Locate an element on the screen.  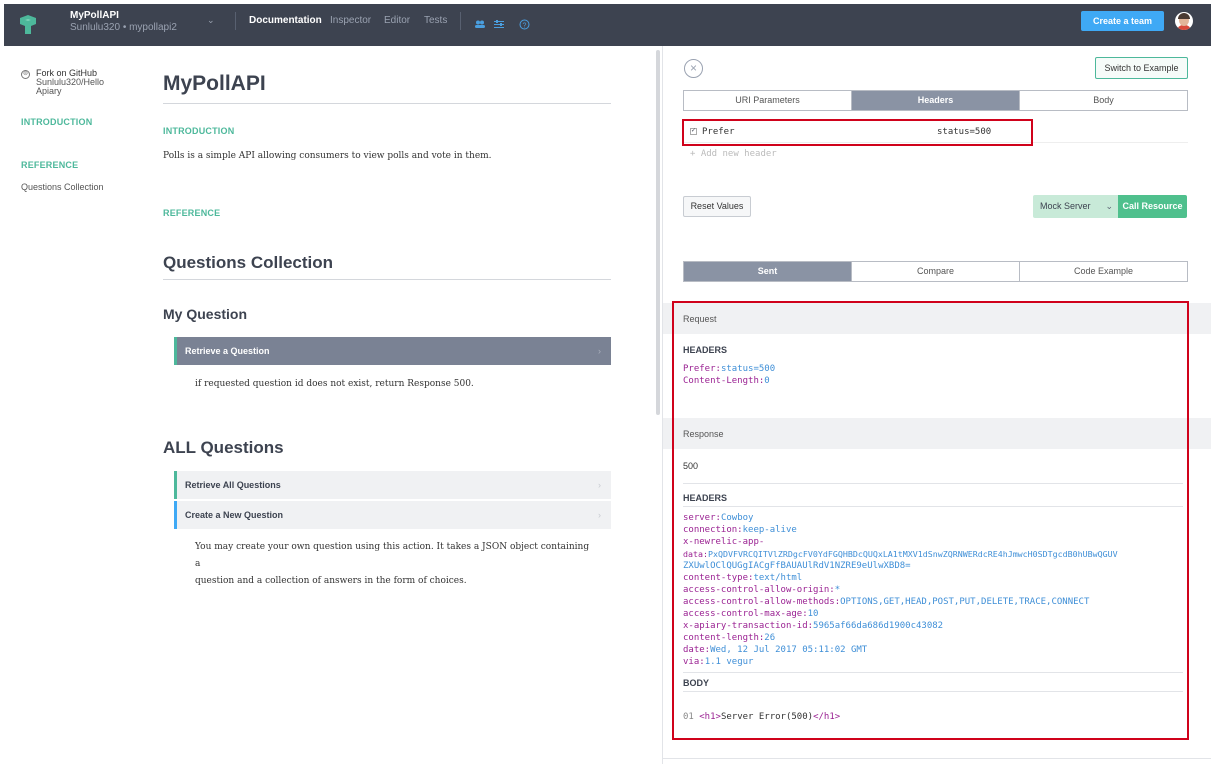
tab-tests: Tests is located at coordinates (435, 20).